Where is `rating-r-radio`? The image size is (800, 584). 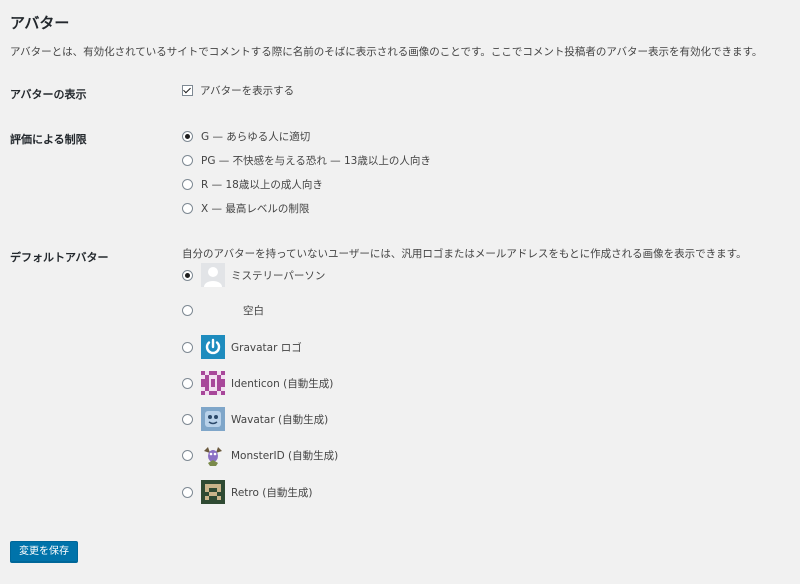 rating-r-radio is located at coordinates (187, 184).